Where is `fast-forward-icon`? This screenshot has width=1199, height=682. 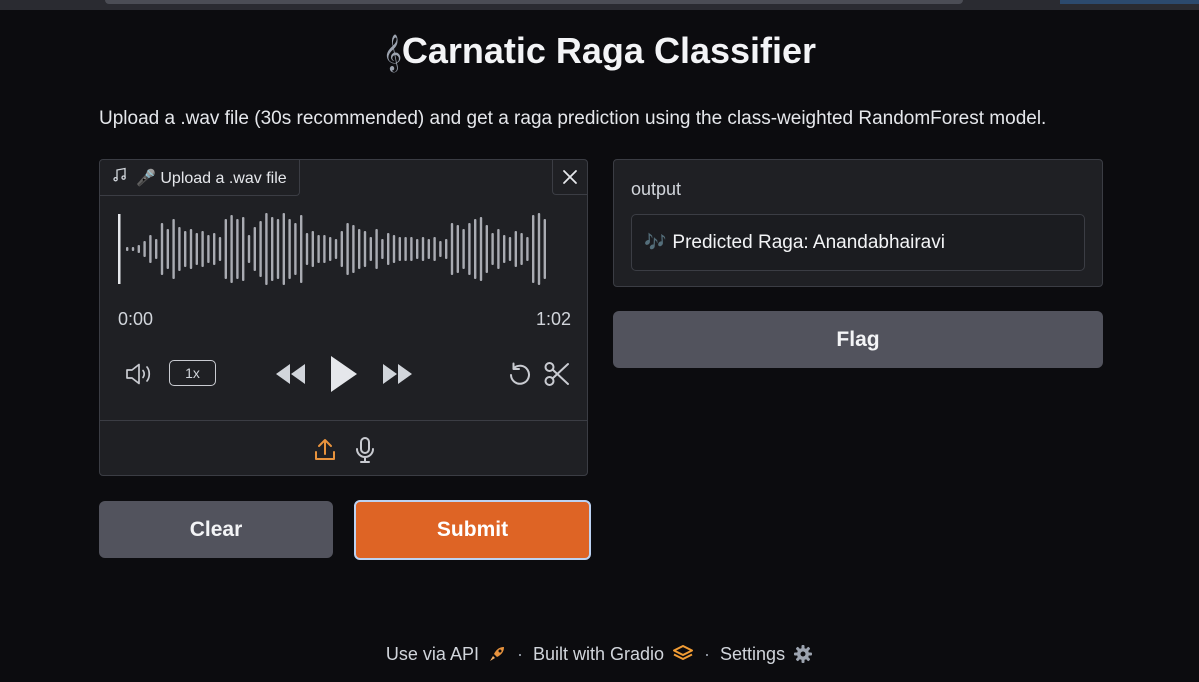
fast-forward-icon is located at coordinates (397, 374).